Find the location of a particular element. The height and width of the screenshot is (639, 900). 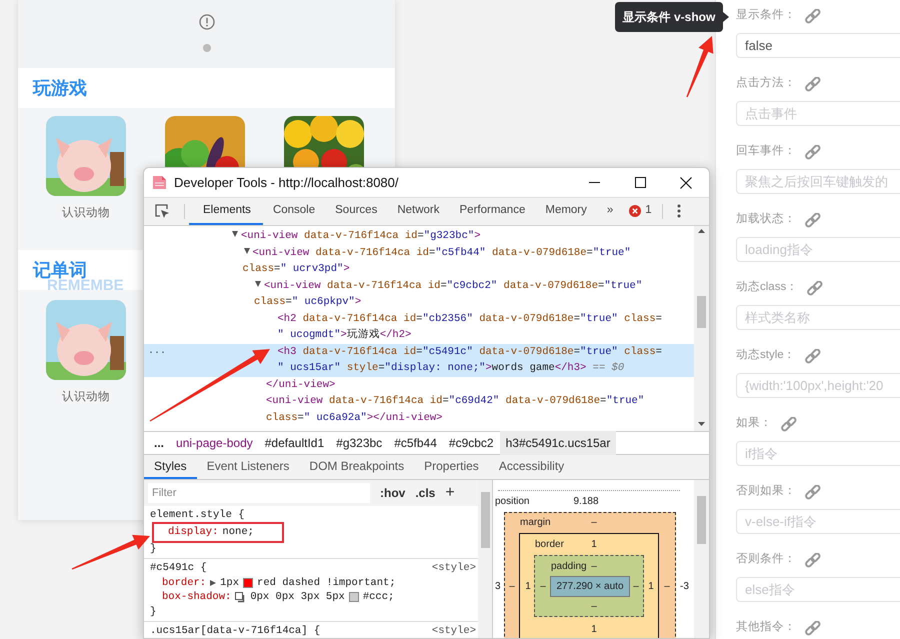

box-value: 9.188 is located at coordinates (586, 502).